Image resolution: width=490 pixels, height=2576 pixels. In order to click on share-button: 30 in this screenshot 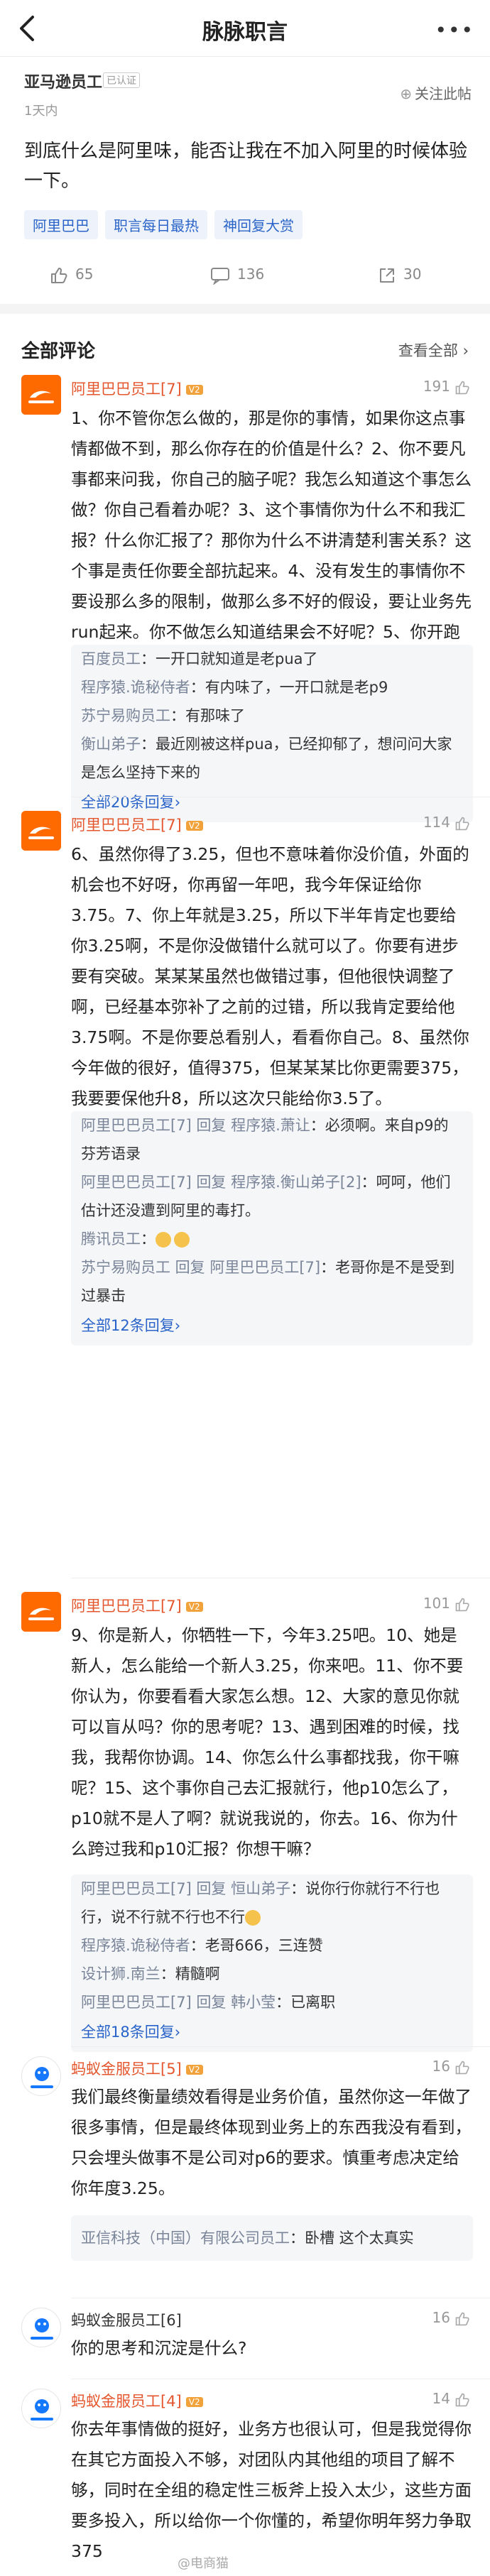, I will do `click(399, 275)`.